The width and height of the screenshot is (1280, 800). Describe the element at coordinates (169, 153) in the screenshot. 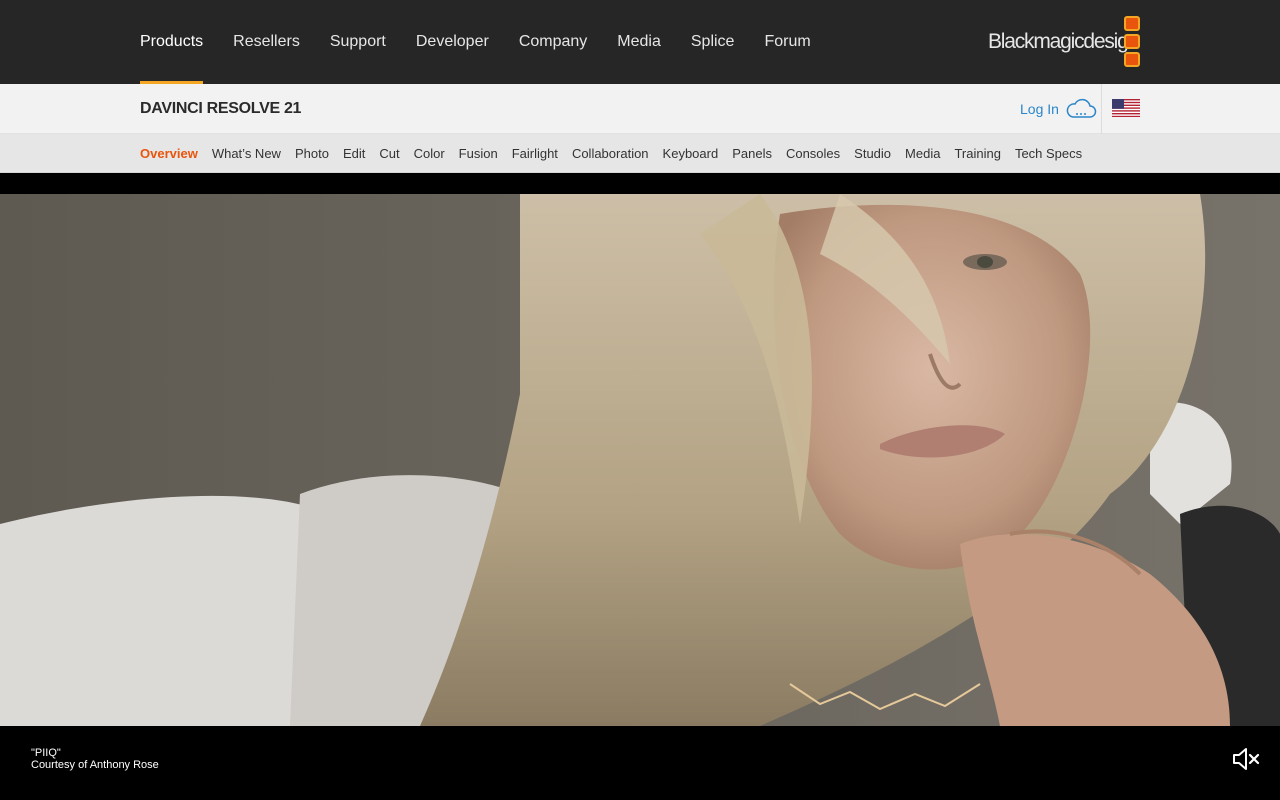

I see `subnav-item-overview: Overview` at that location.